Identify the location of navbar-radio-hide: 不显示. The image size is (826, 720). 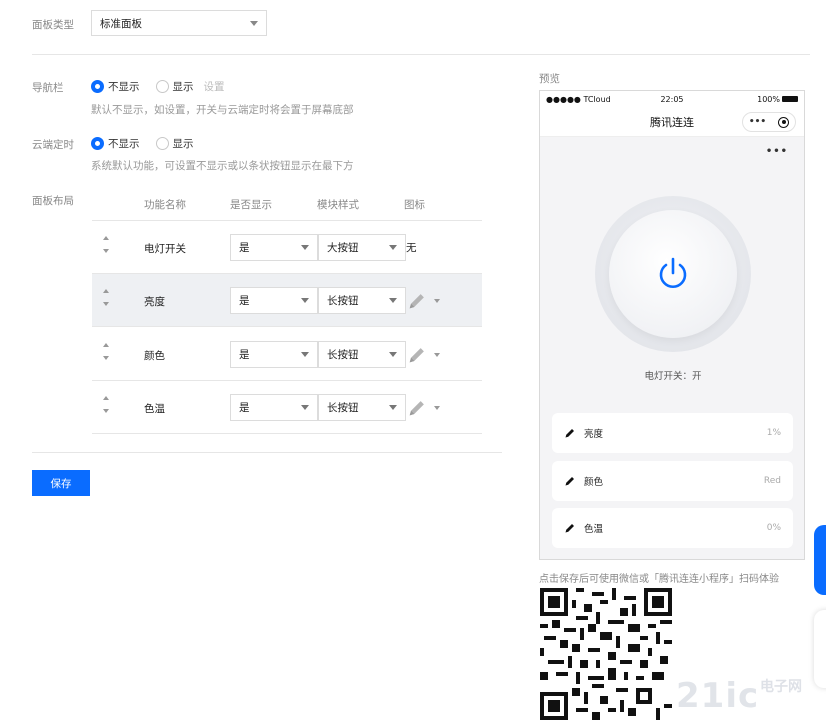
(115, 86).